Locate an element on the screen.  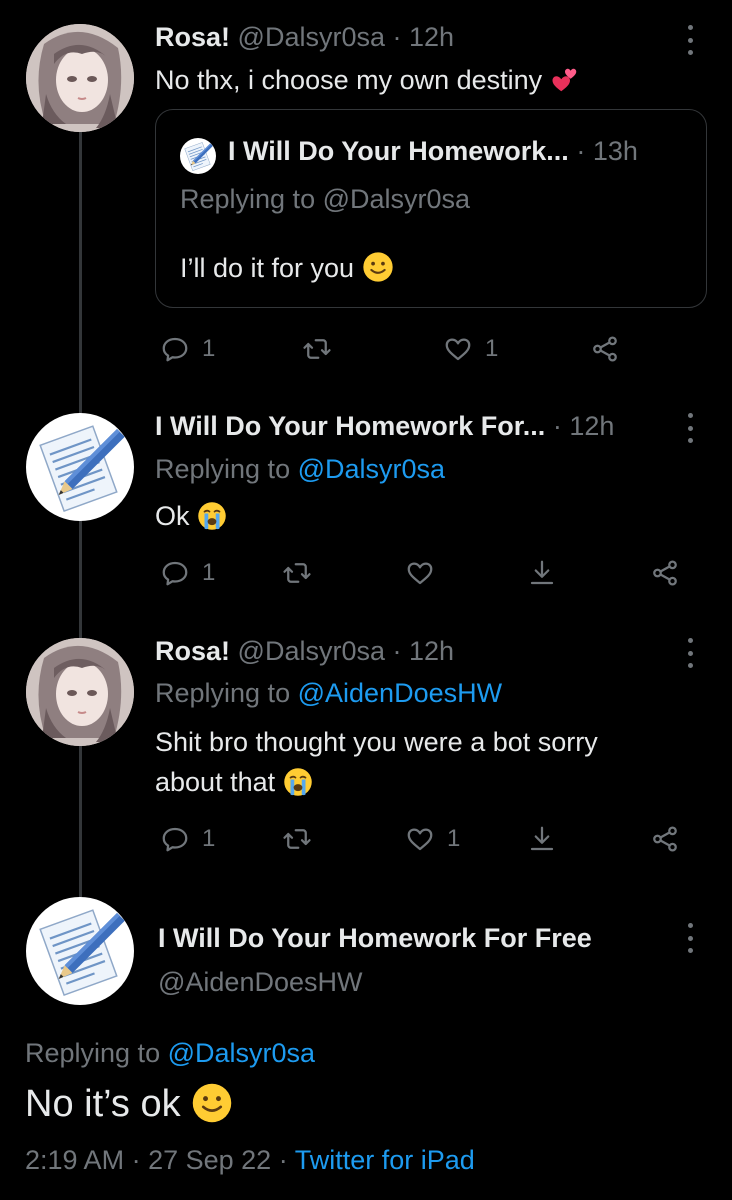
quoted-text: I’ll do it for you is located at coordinates (287, 268).